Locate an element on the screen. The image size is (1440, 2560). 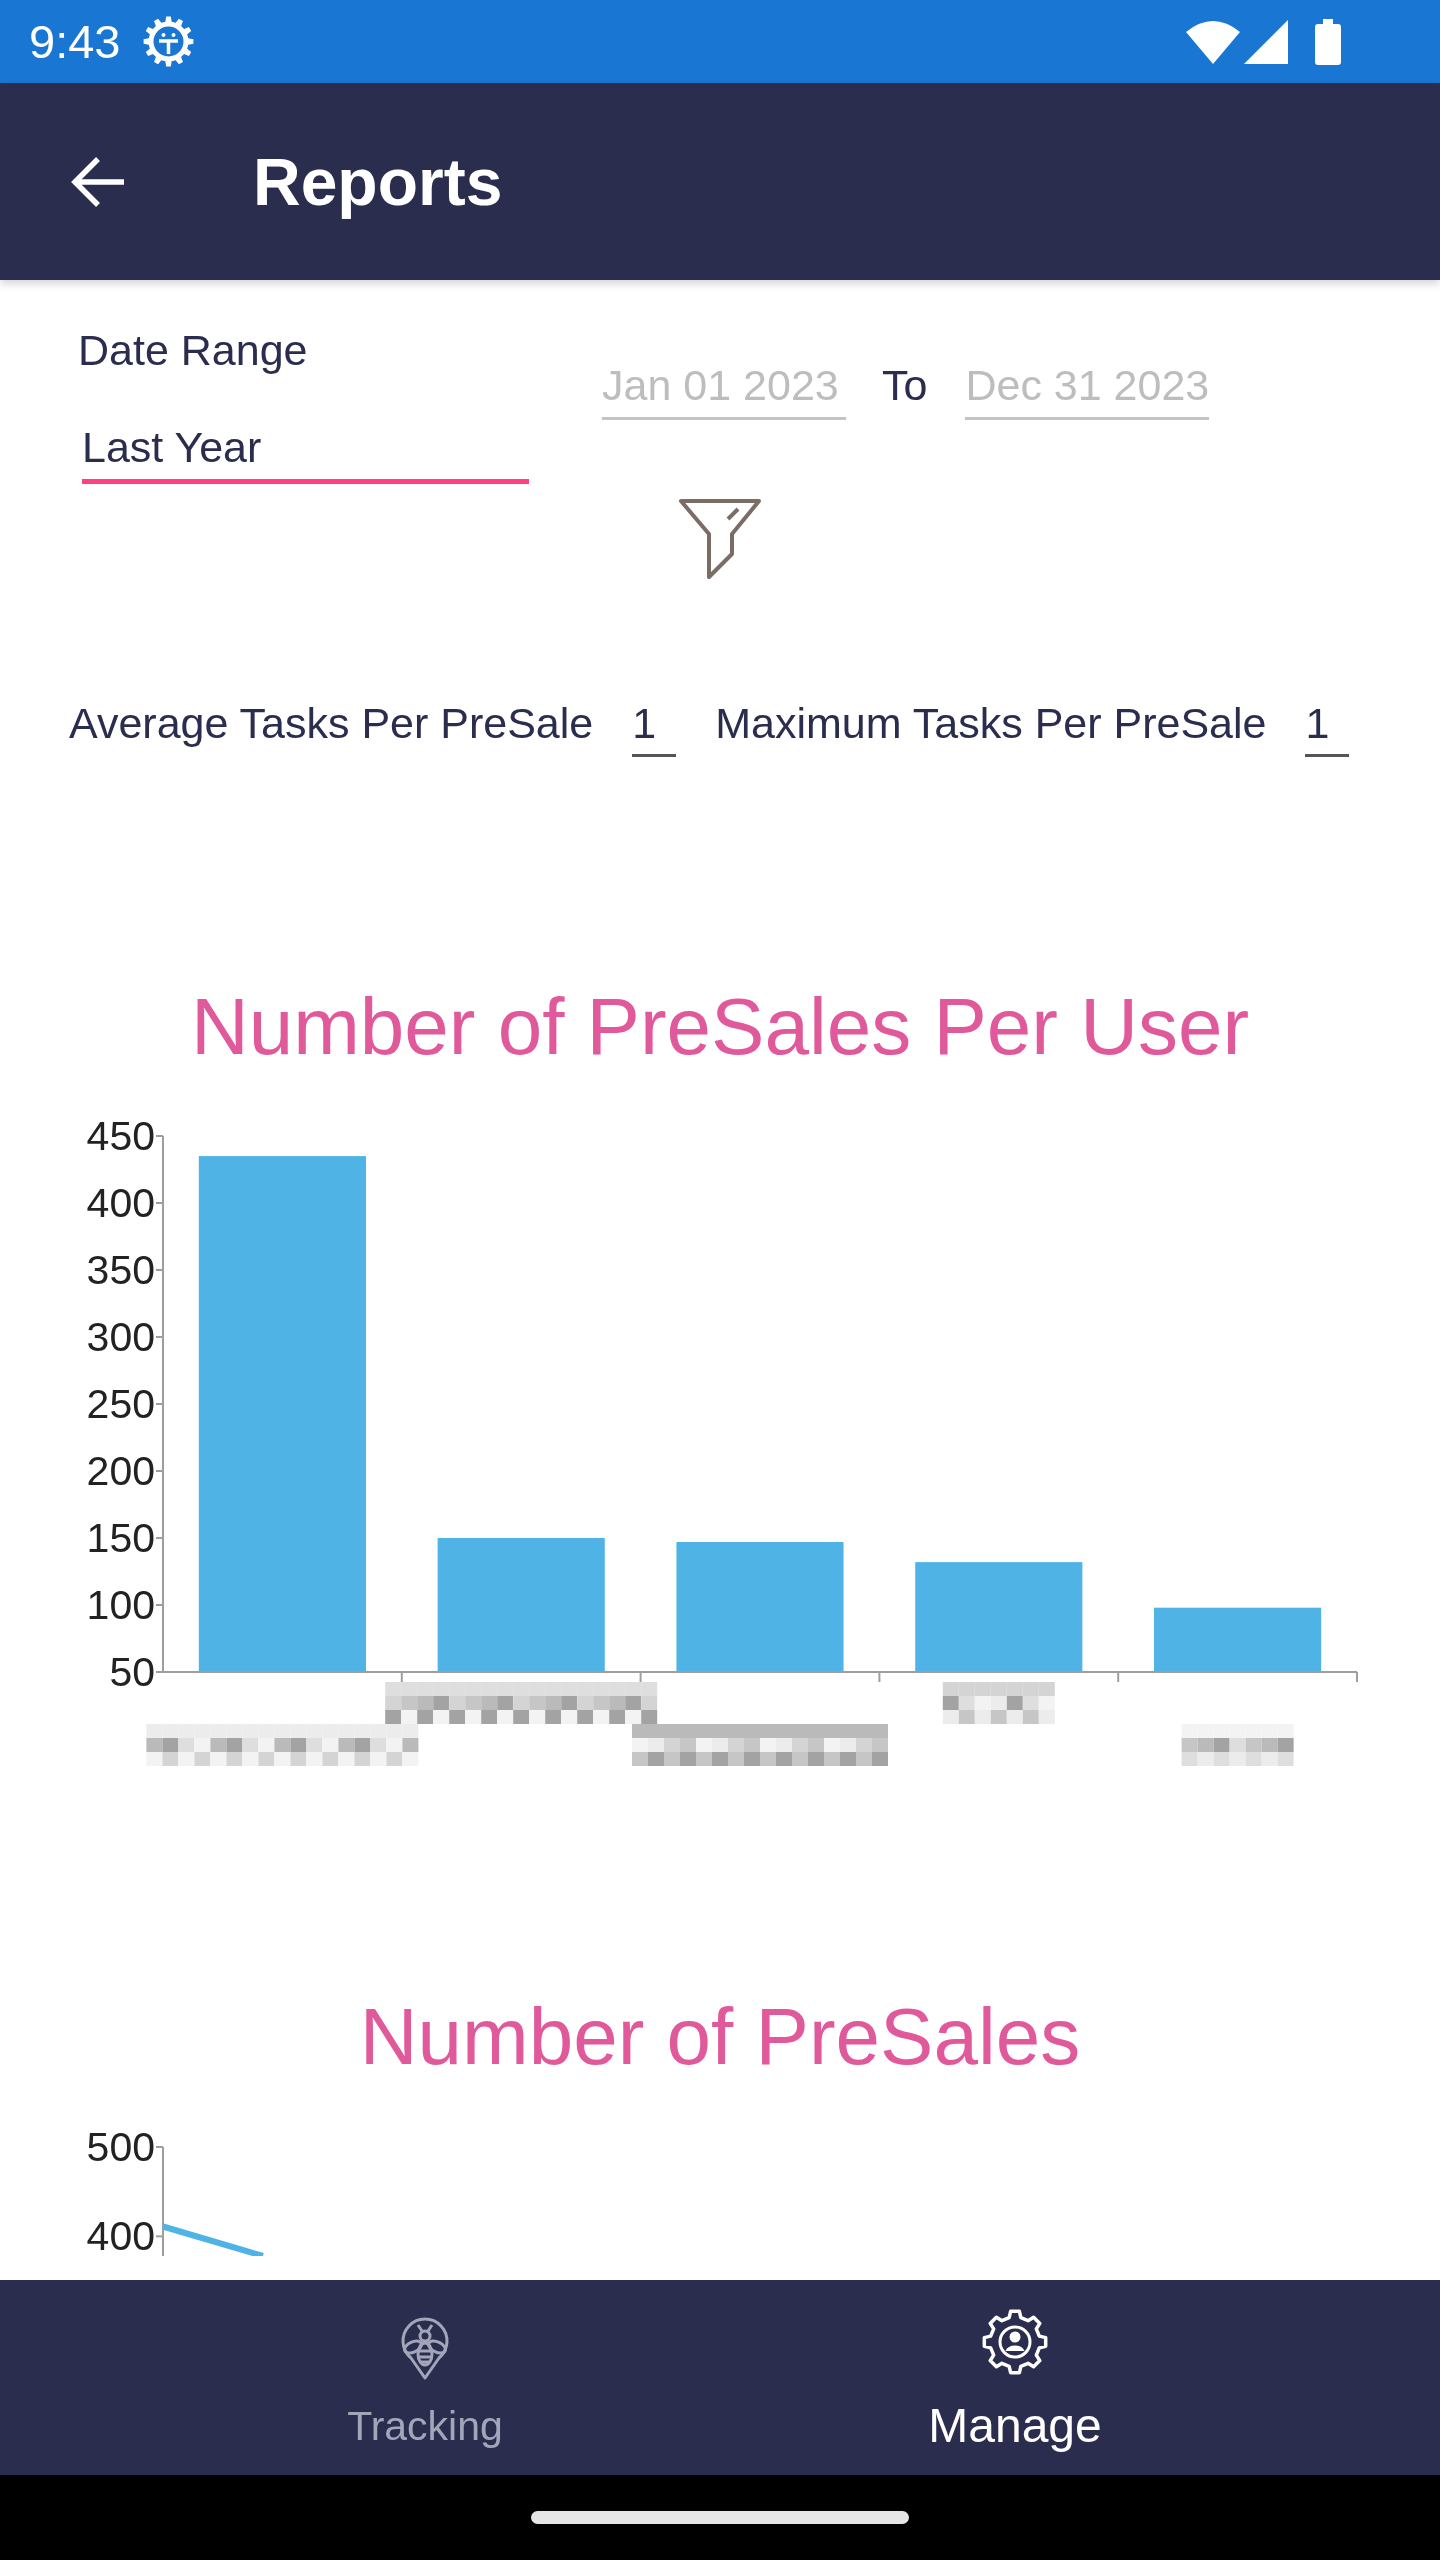
status-time: 9:43 is located at coordinates (75, 41).